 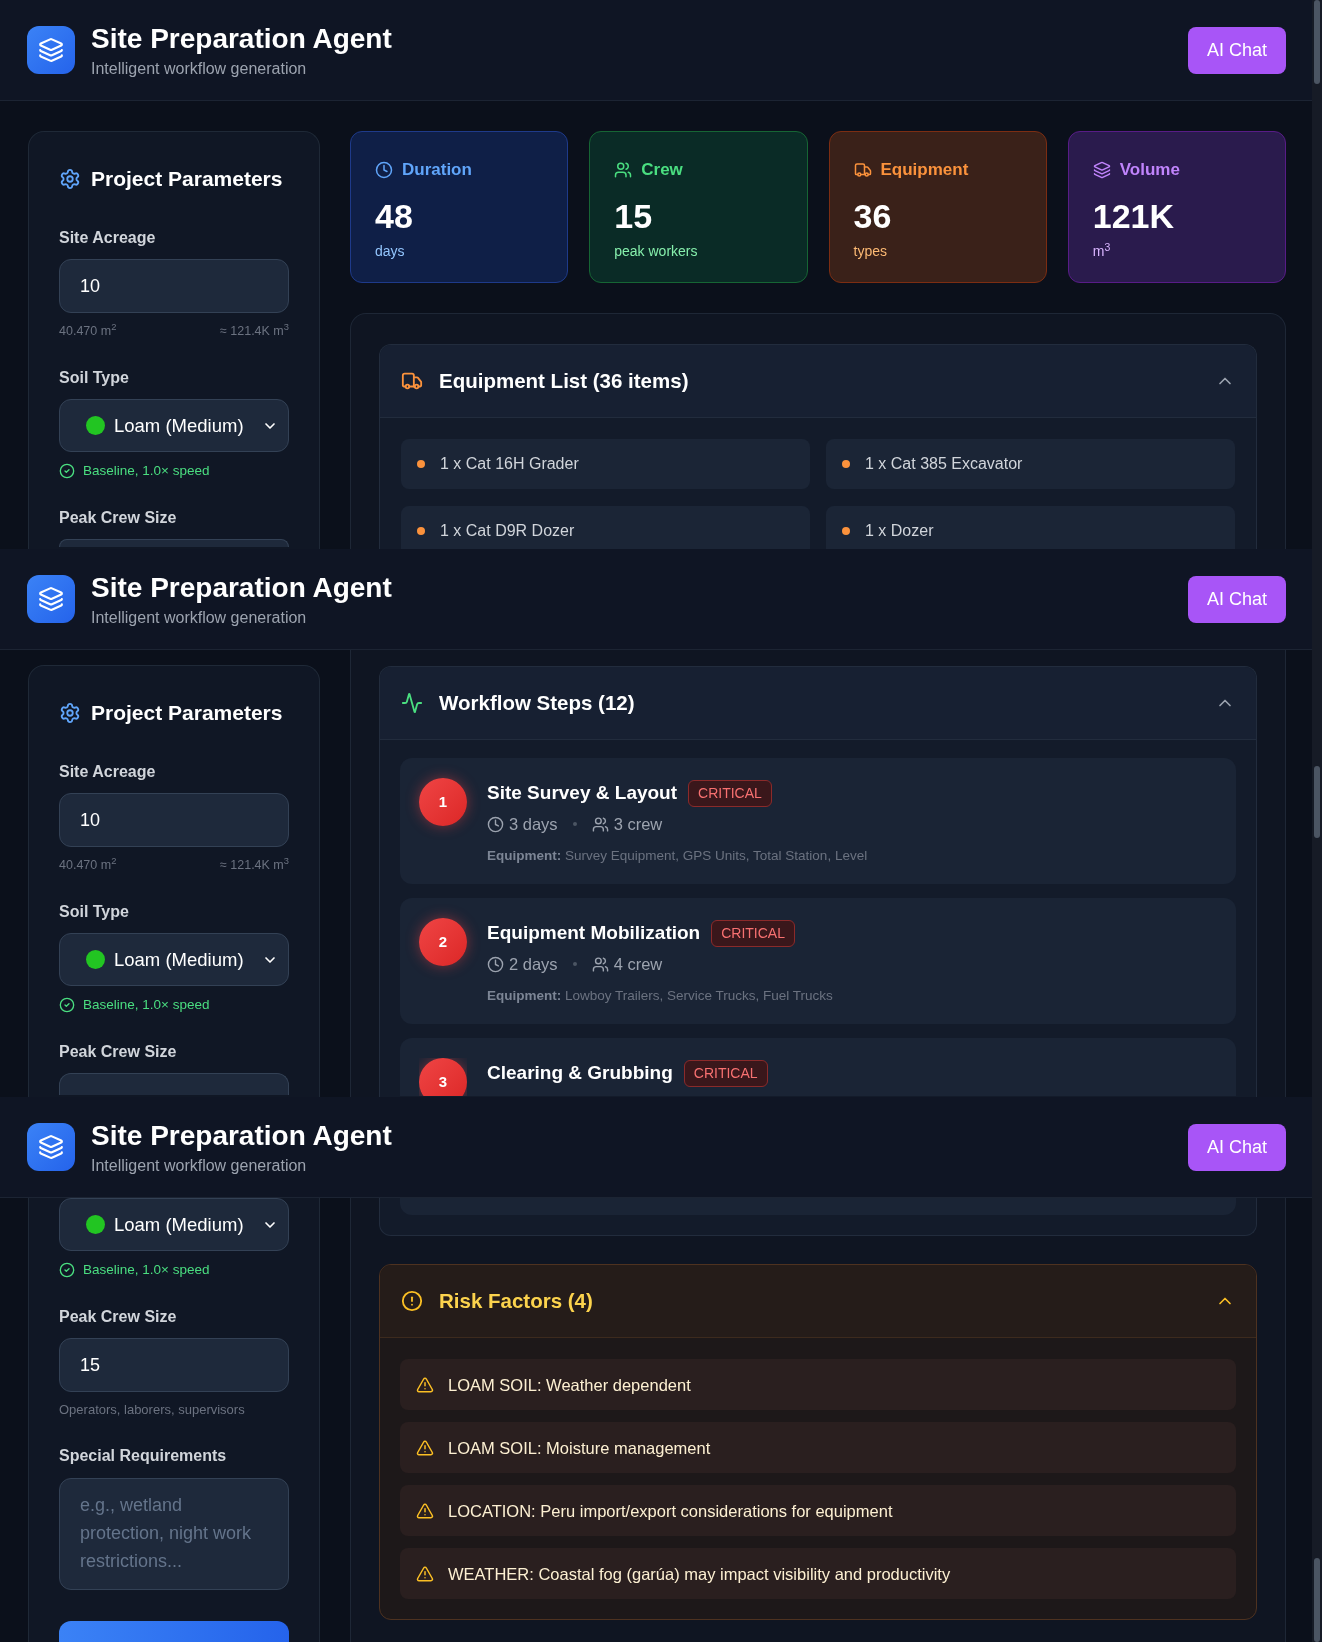 I want to click on step-number: 3, so click(x=443, y=1077).